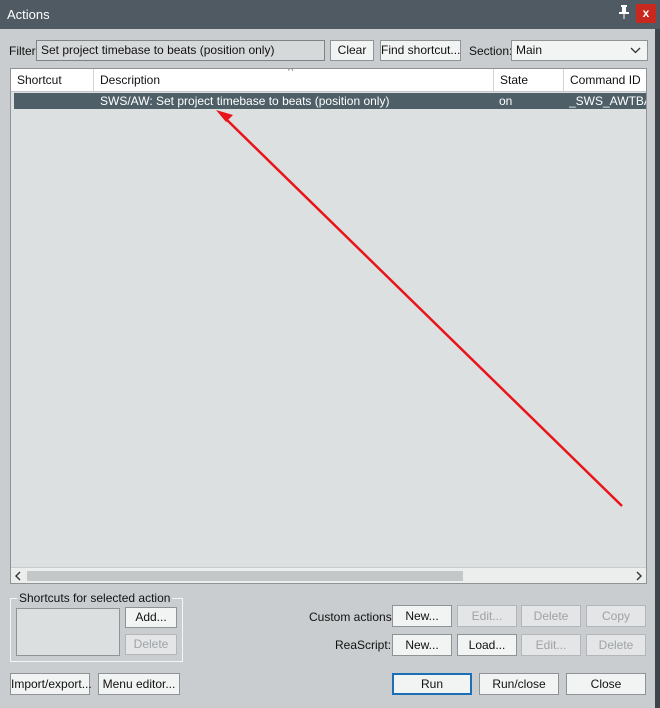 Image resolution: width=660 pixels, height=708 pixels. What do you see at coordinates (52, 80) in the screenshot?
I see `column-shortcut: Shortcut` at bounding box center [52, 80].